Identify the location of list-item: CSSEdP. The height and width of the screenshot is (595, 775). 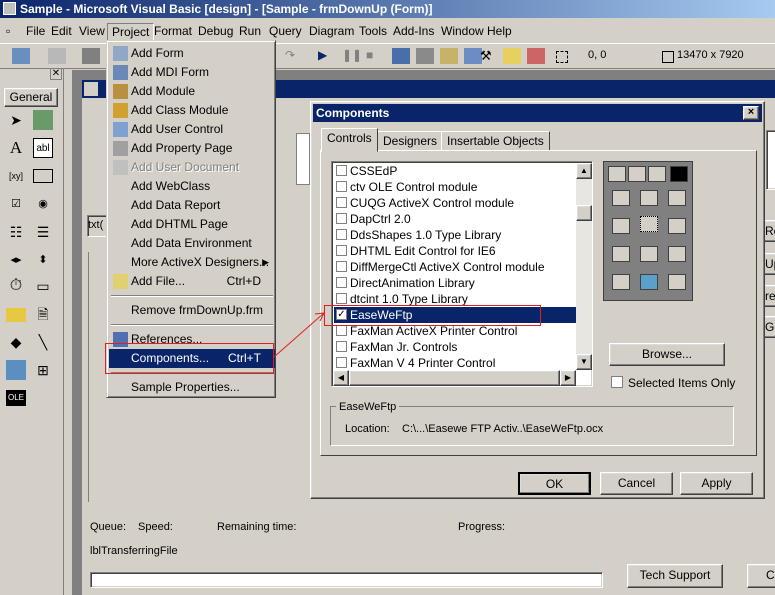
(455, 171).